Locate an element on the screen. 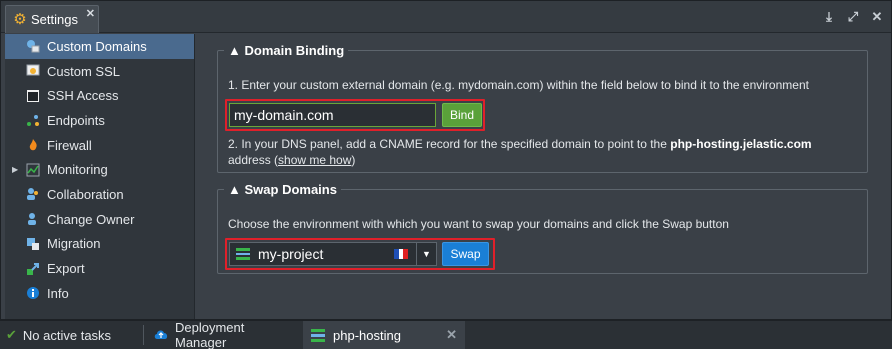  expand-icon: ⤢ is located at coordinates (853, 17).